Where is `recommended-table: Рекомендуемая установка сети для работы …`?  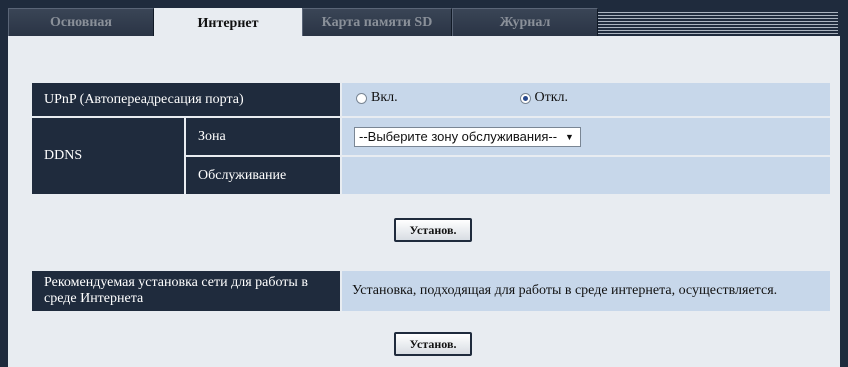 recommended-table: Рекомендуемая установка сети для работы … is located at coordinates (431, 291).